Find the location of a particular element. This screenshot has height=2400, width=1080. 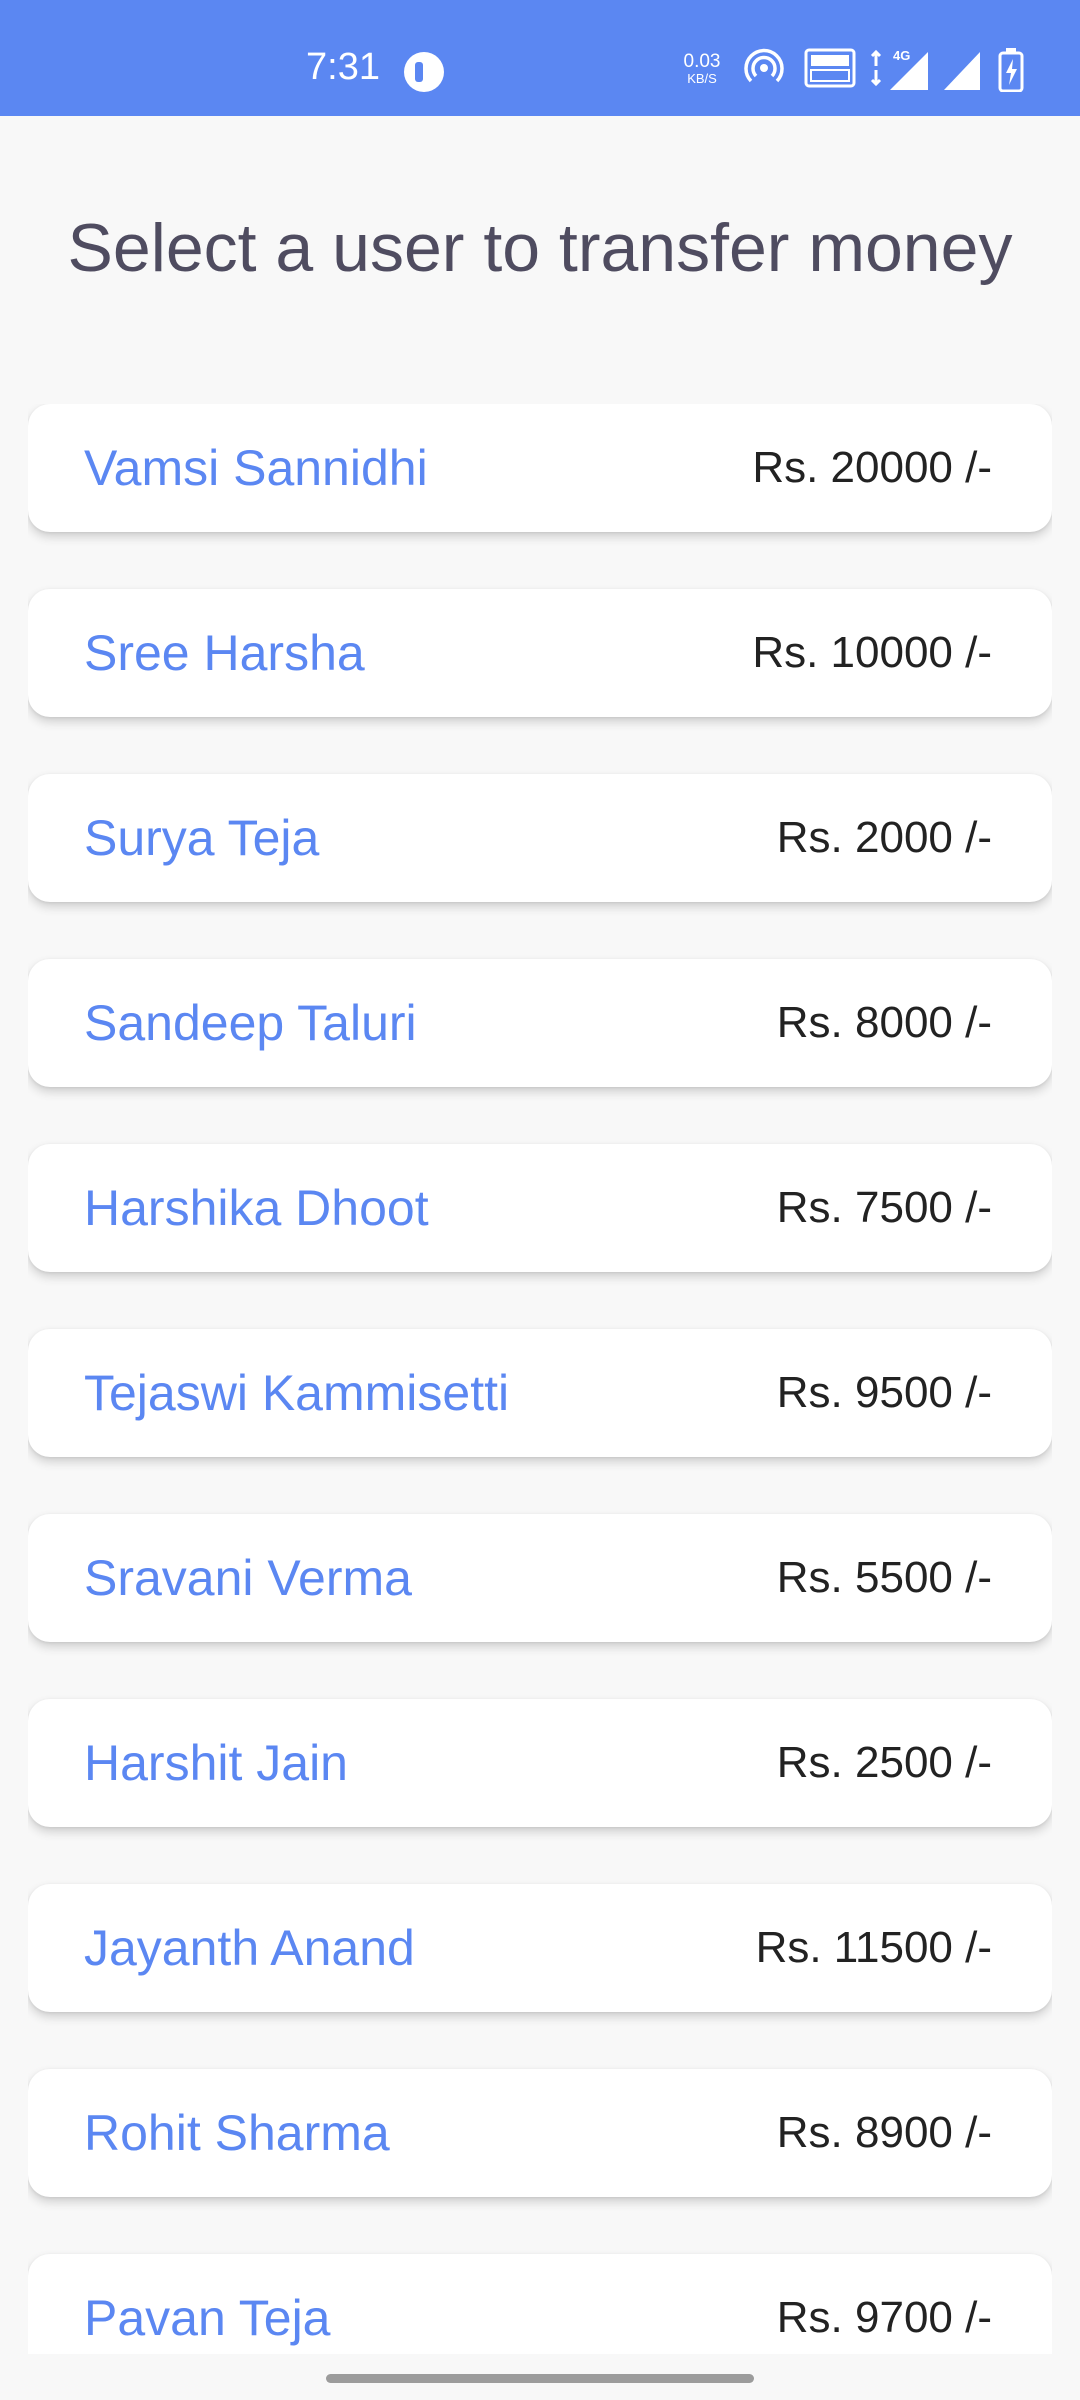

status-time: 7:31 is located at coordinates (343, 67).